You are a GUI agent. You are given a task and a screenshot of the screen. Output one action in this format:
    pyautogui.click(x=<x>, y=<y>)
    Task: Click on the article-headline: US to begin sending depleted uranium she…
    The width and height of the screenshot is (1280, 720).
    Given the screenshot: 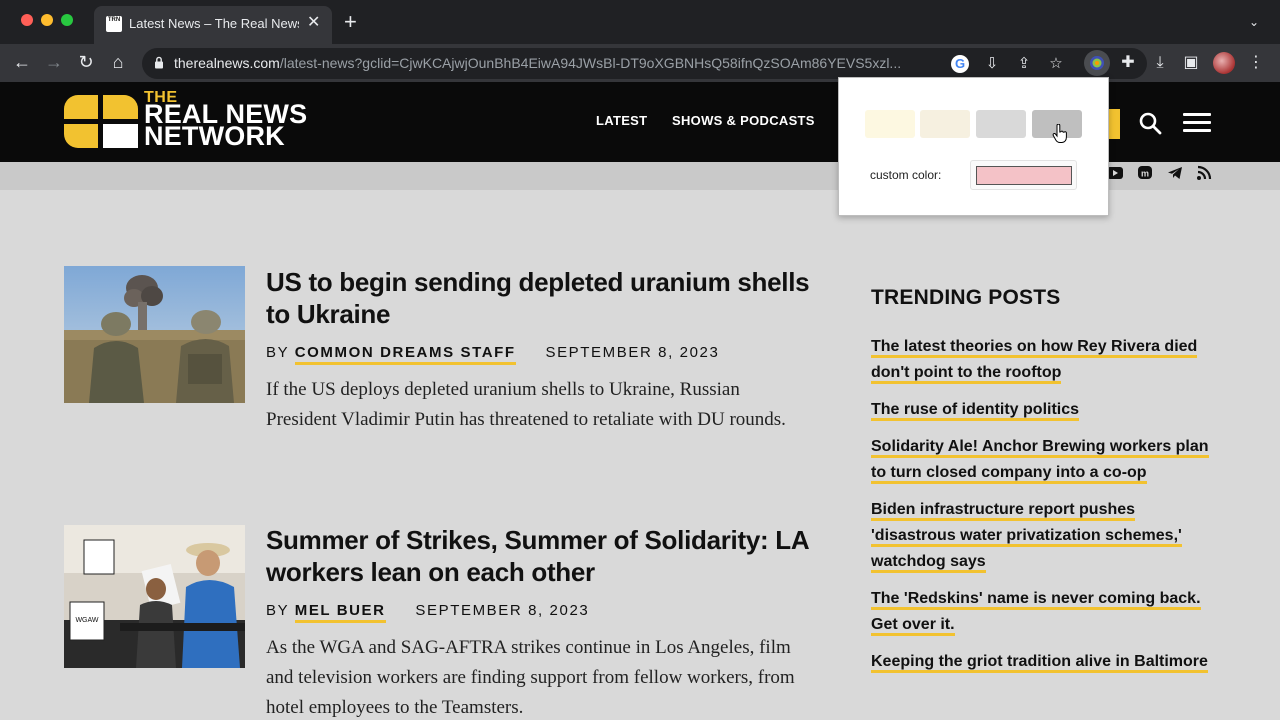 What is the action you would take?
    pyautogui.click(x=546, y=298)
    